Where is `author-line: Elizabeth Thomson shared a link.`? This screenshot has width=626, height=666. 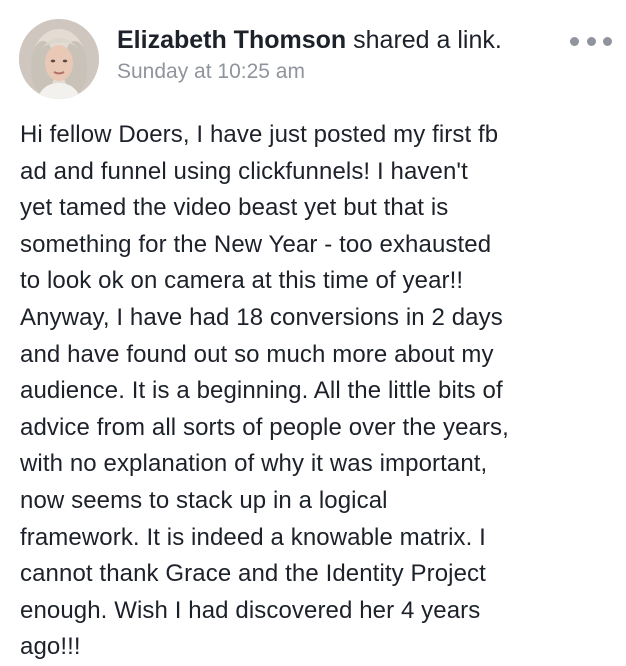
author-line: Elizabeth Thomson shared a link. is located at coordinates (341, 40).